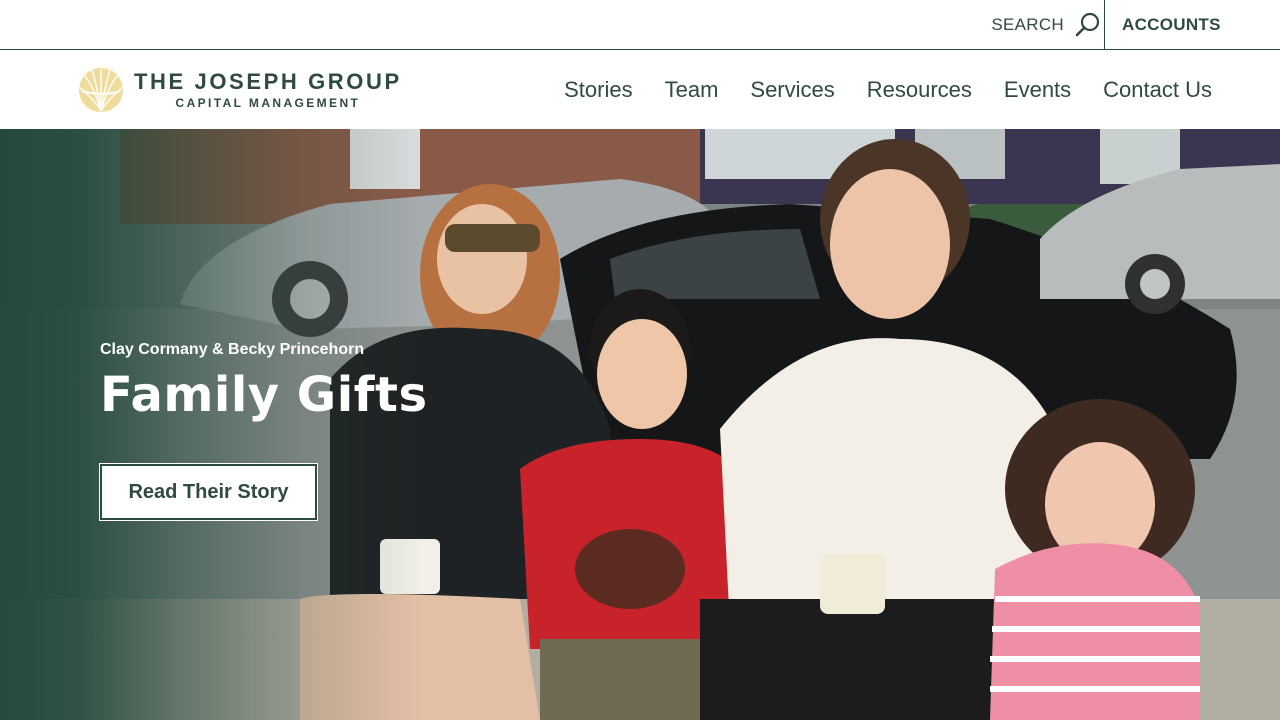 The image size is (1280, 720). I want to click on hero-title: Family Gifts, so click(264, 395).